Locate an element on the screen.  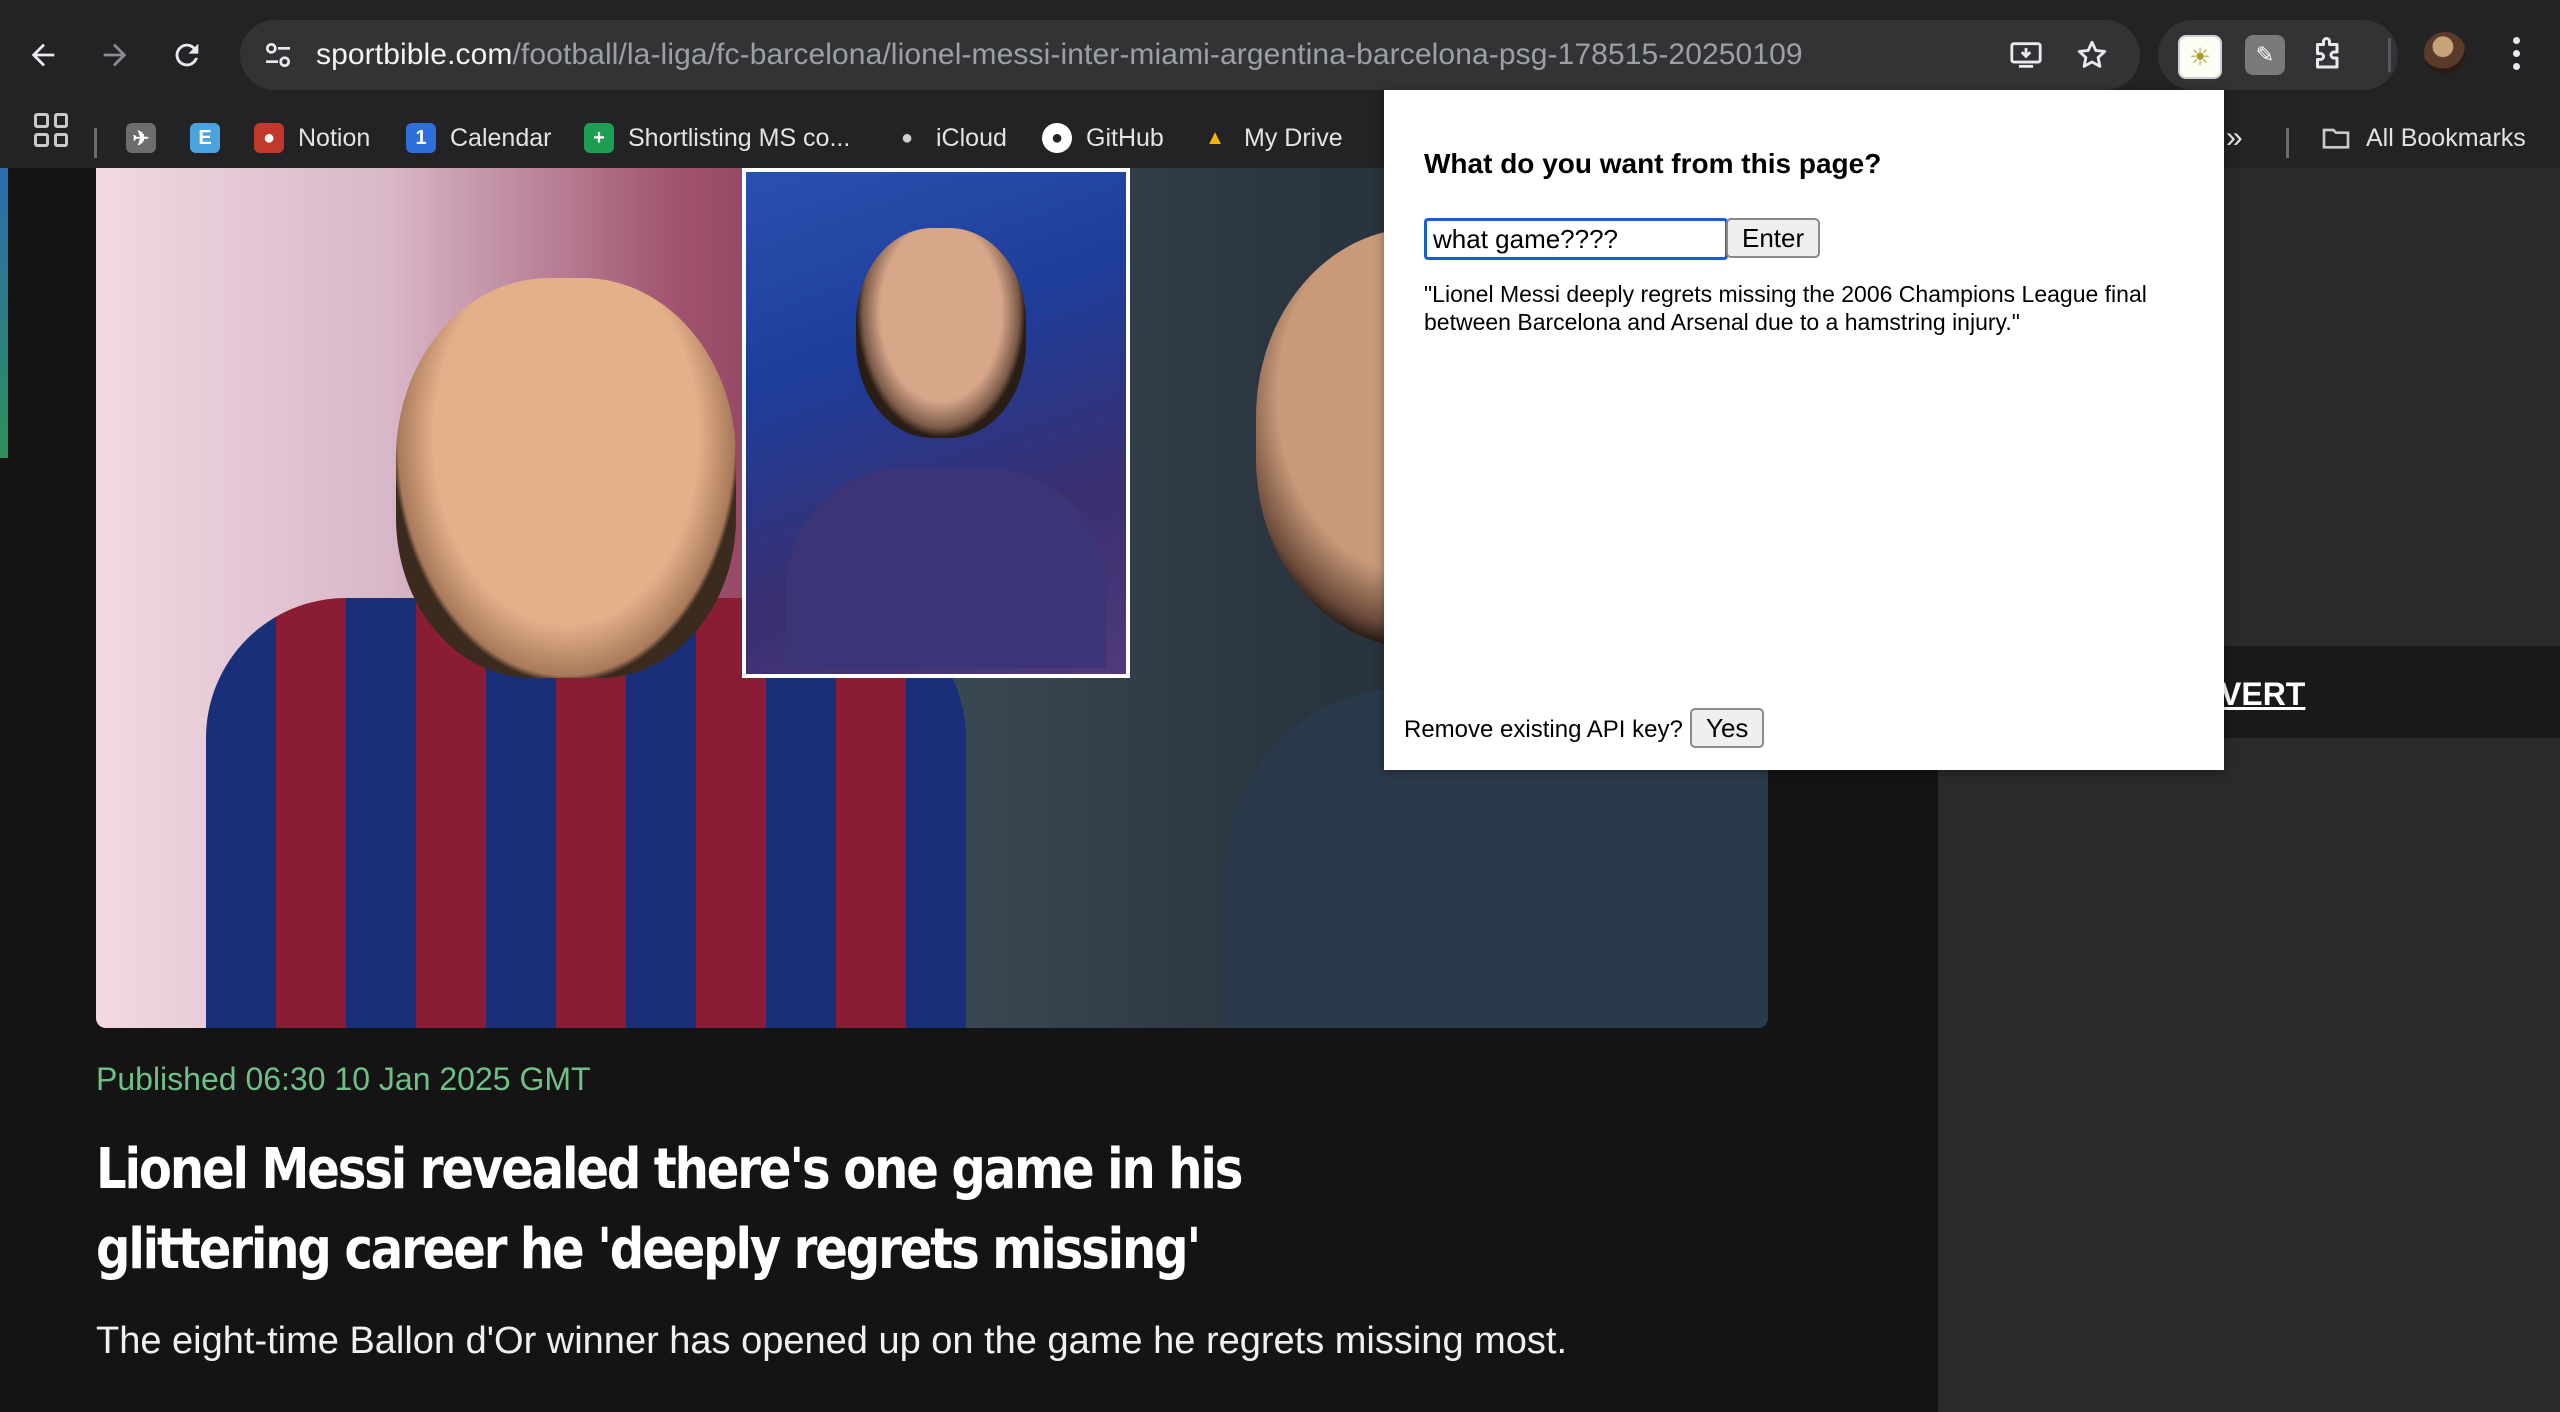
bookmark-calendar: 1 Calendar is located at coordinates (478, 138).